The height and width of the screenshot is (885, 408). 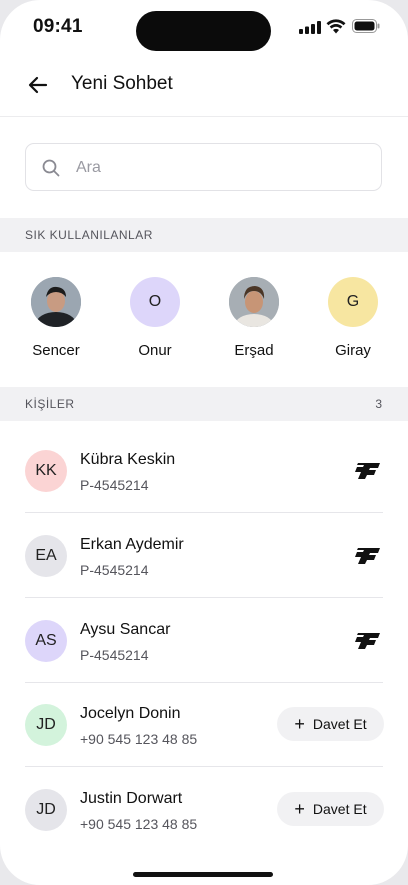 I want to click on contact-name: Justin Dorwart, so click(x=131, y=798).